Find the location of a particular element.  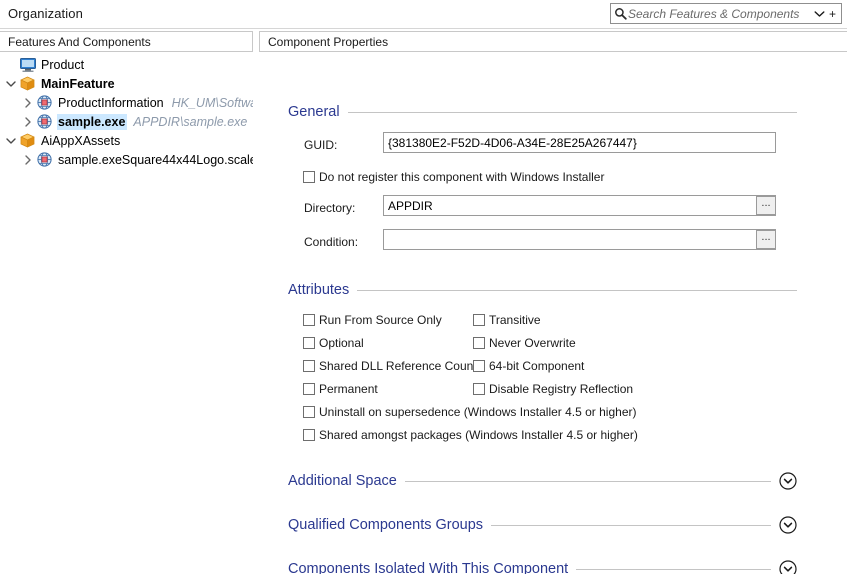

general-section-title: General is located at coordinates (314, 112).